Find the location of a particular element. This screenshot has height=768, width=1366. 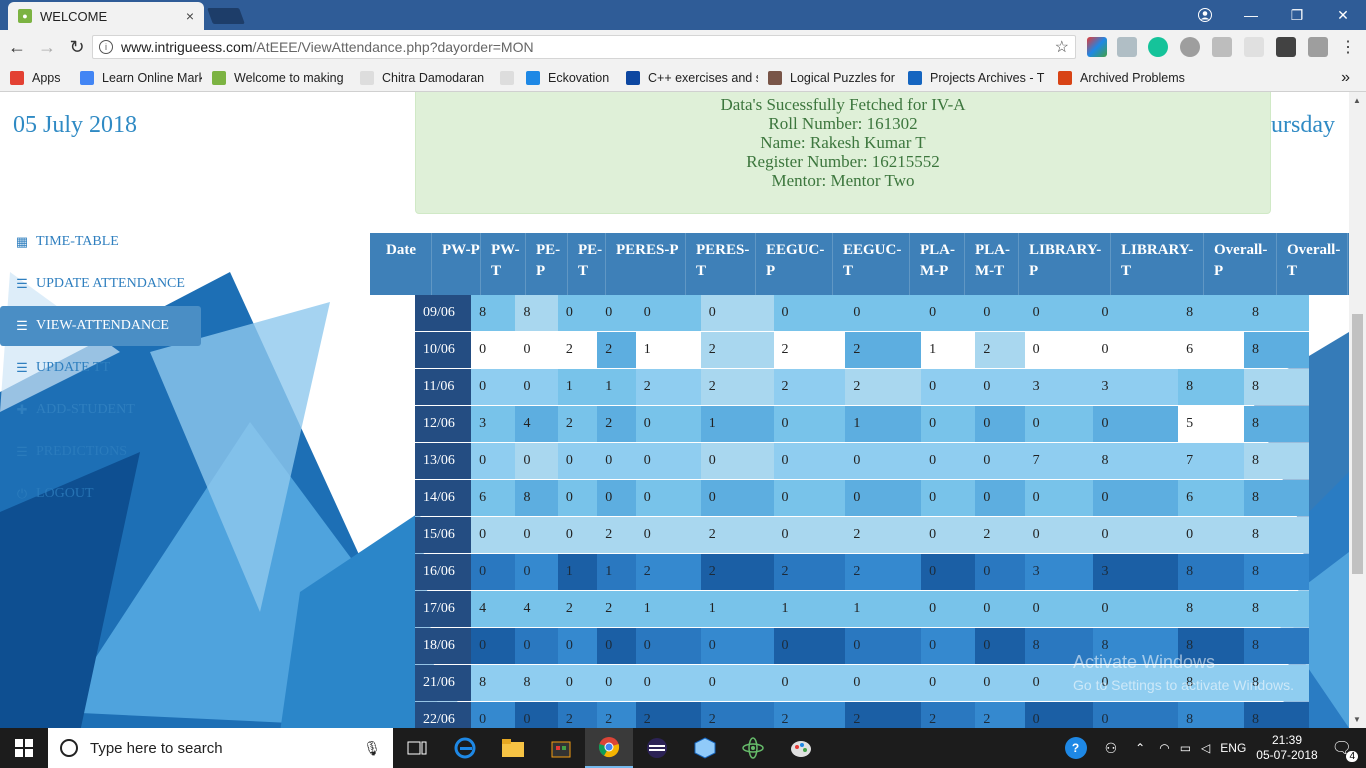

taskbar-search-box: Type here to search 🎙 is located at coordinates (220, 748).